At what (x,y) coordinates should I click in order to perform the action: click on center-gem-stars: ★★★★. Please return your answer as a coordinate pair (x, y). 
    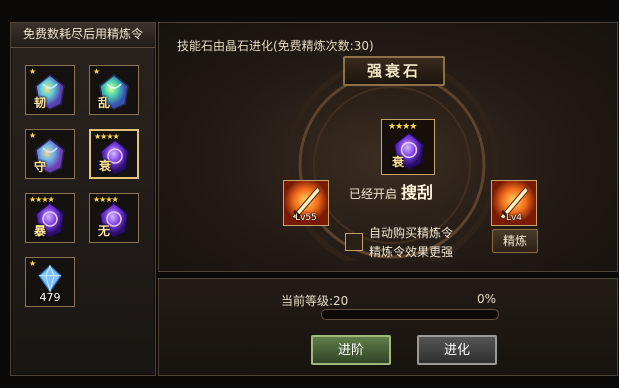
    Looking at the image, I should click on (402, 127).